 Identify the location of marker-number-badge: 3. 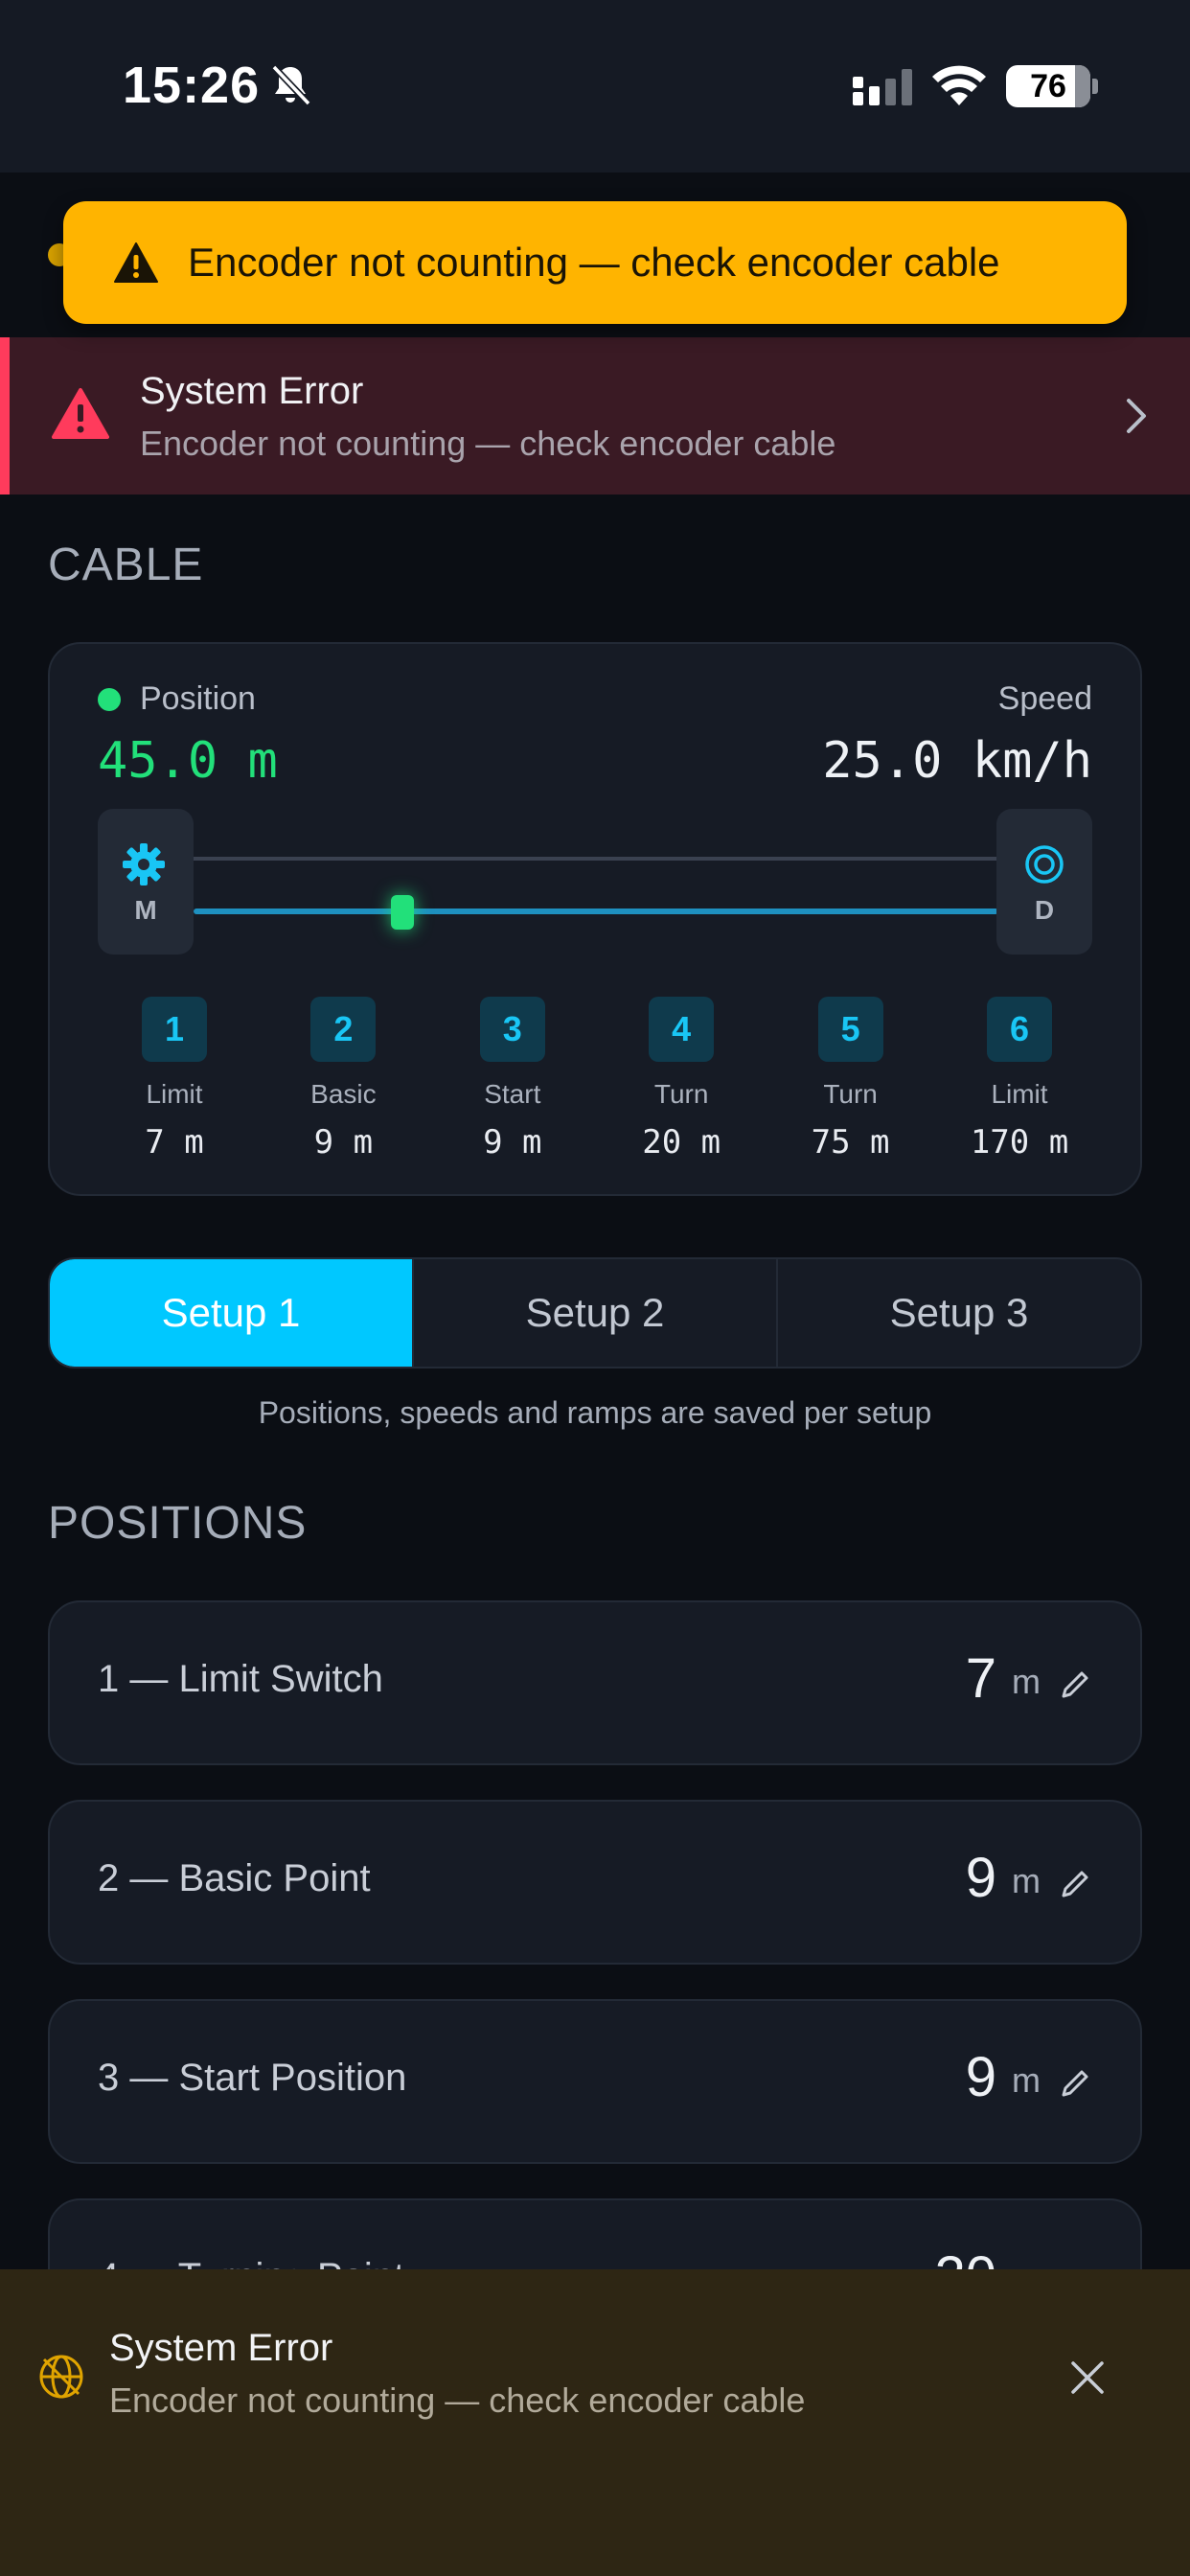
(512, 1029).